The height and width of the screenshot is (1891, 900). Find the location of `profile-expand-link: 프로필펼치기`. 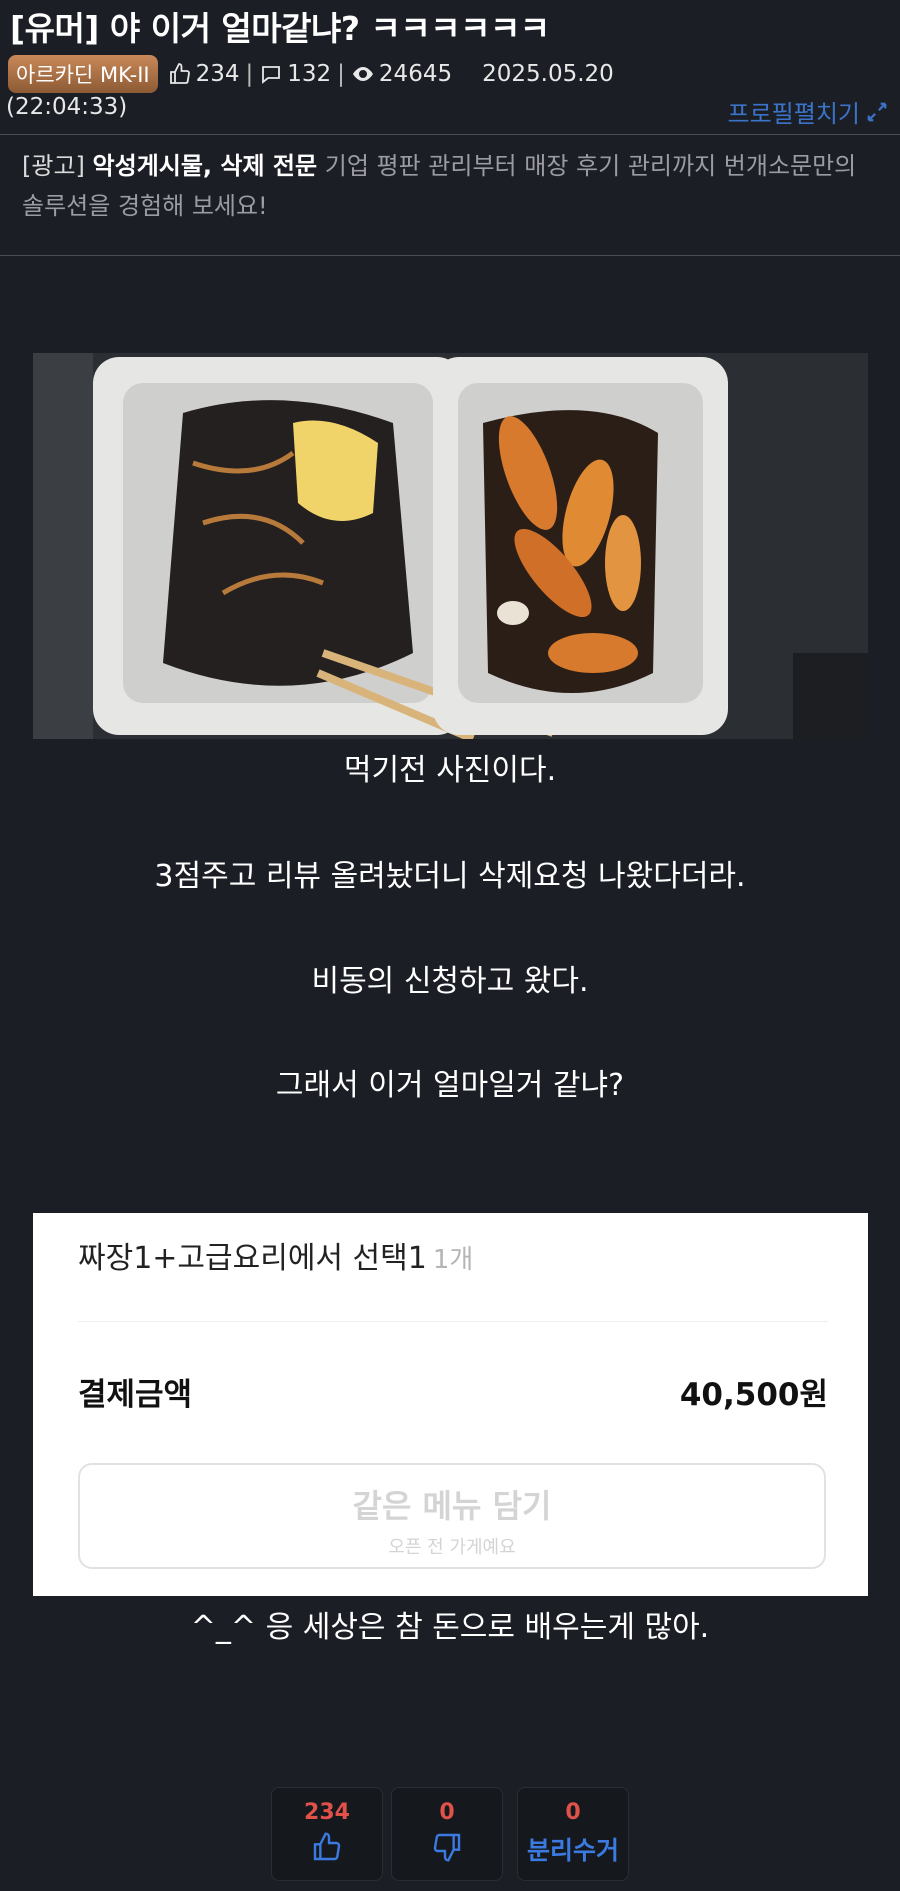

profile-expand-link: 프로필펼치기 is located at coordinates (808, 111).